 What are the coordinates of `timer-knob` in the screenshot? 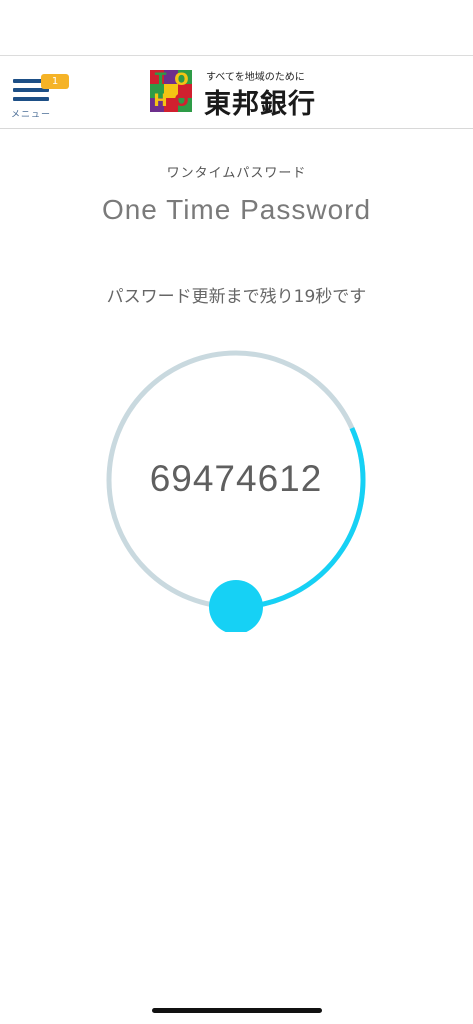 It's located at (236, 607).